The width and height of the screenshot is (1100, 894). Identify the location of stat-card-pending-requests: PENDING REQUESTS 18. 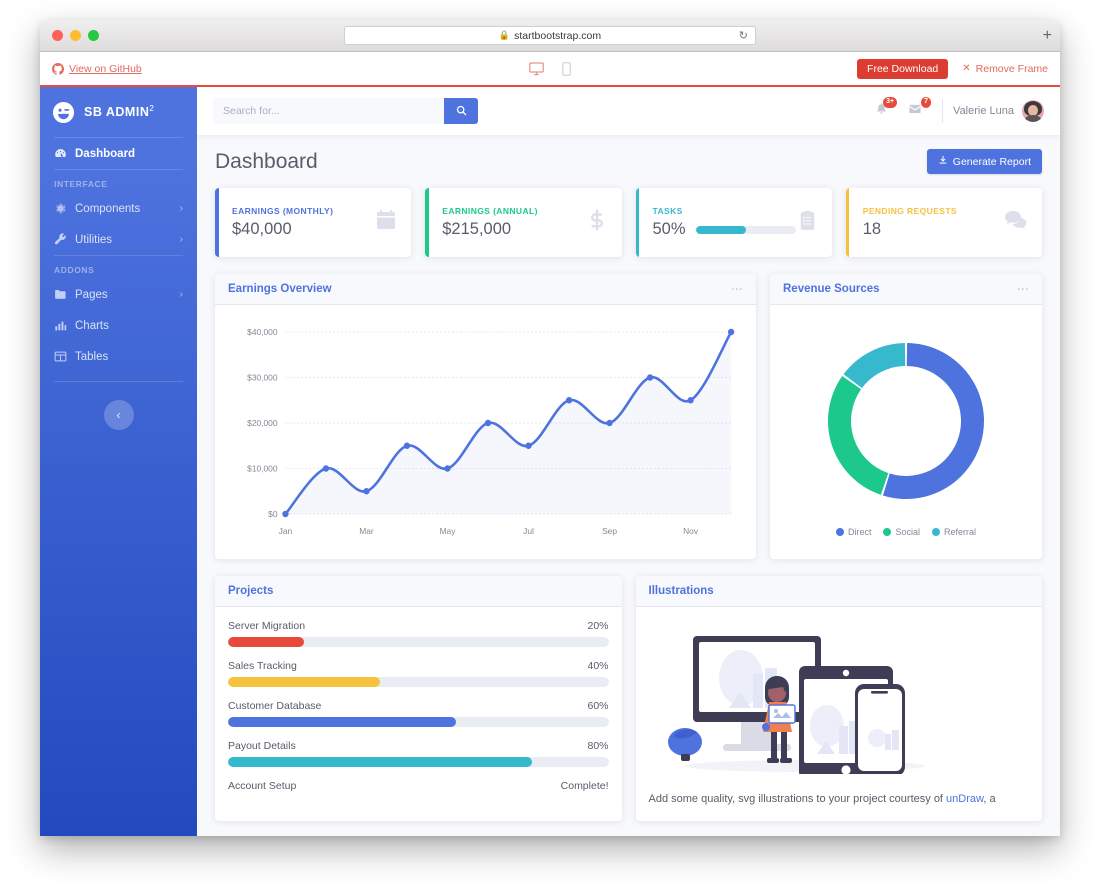
(943, 222).